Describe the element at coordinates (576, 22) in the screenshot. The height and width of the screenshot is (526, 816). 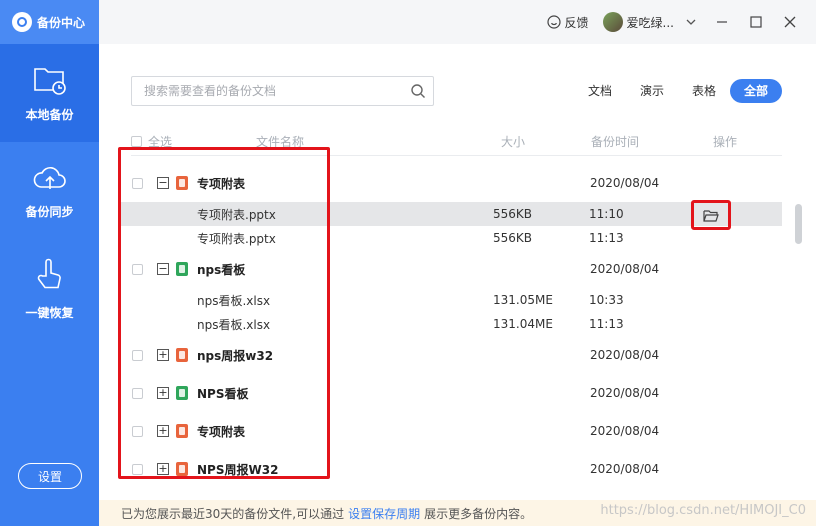
I see `feedback-label: 反馈` at that location.